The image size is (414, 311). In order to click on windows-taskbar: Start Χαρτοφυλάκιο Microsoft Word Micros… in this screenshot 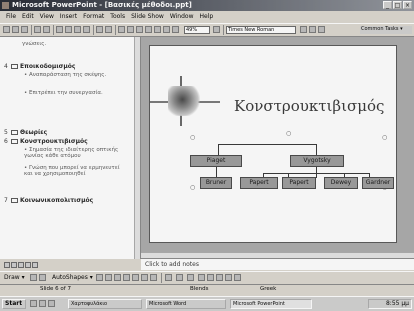, I will do `click(207, 303)`.